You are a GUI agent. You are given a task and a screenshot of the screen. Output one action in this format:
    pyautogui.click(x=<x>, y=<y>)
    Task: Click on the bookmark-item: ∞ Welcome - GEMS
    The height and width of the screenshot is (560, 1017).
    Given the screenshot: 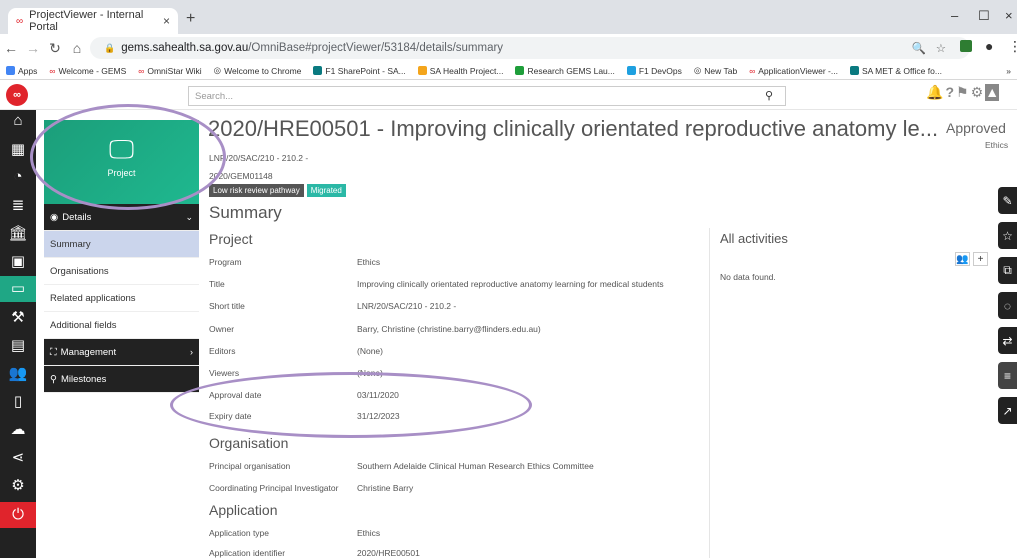 What is the action you would take?
    pyautogui.click(x=87, y=71)
    